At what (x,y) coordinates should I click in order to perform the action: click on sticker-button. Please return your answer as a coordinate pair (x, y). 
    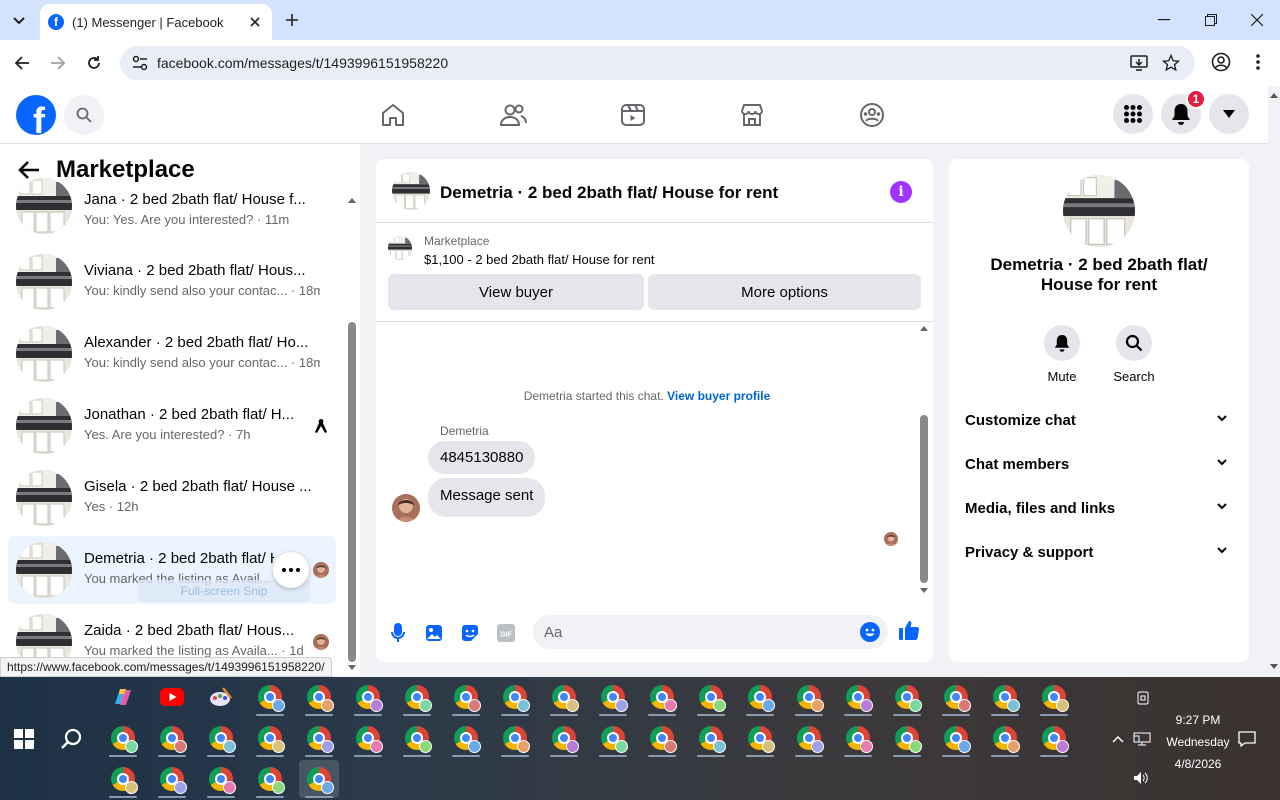
    Looking at the image, I should click on (470, 633).